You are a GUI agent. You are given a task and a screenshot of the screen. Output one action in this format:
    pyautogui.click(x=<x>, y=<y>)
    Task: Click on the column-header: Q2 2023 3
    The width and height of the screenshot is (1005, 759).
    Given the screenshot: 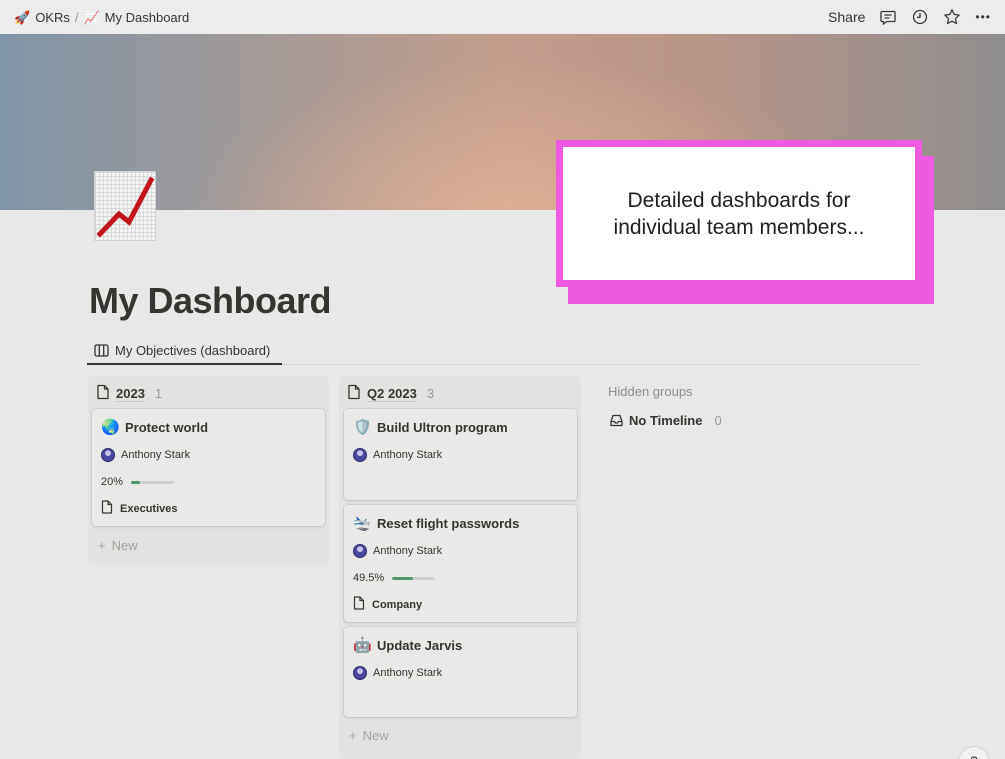 What is the action you would take?
    pyautogui.click(x=390, y=393)
    